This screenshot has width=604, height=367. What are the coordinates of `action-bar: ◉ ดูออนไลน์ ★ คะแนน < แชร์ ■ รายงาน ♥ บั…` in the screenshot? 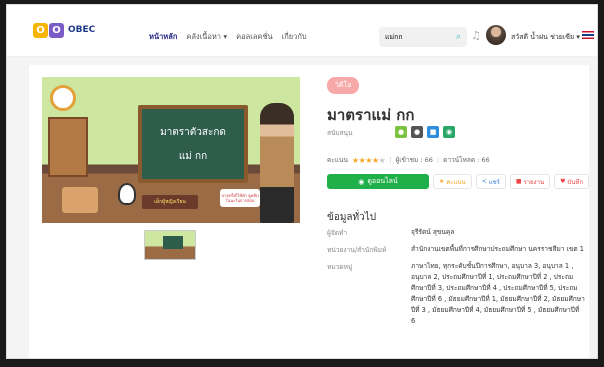 It's located at (458, 181).